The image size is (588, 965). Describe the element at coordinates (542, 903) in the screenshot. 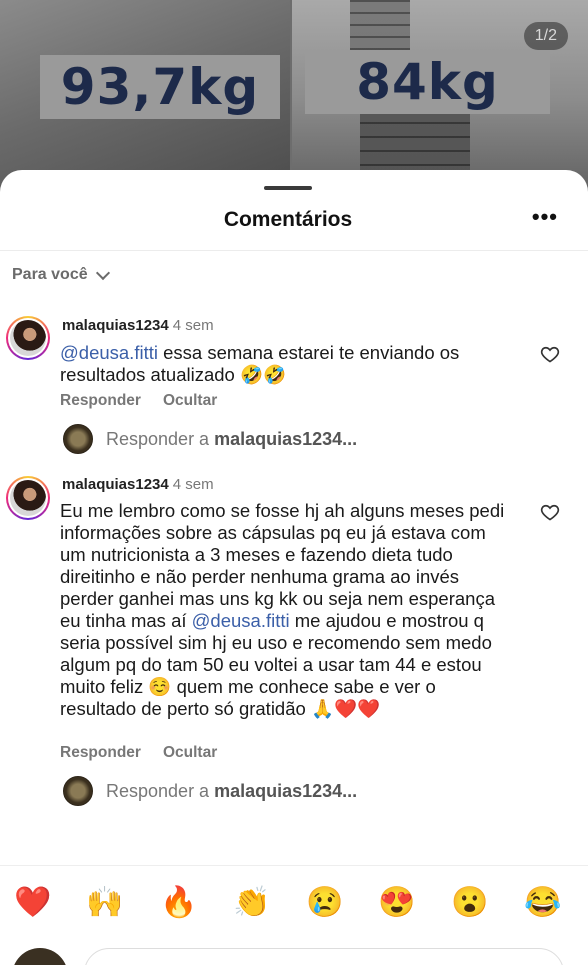

I see `emoji-laughing-button: 😂` at that location.